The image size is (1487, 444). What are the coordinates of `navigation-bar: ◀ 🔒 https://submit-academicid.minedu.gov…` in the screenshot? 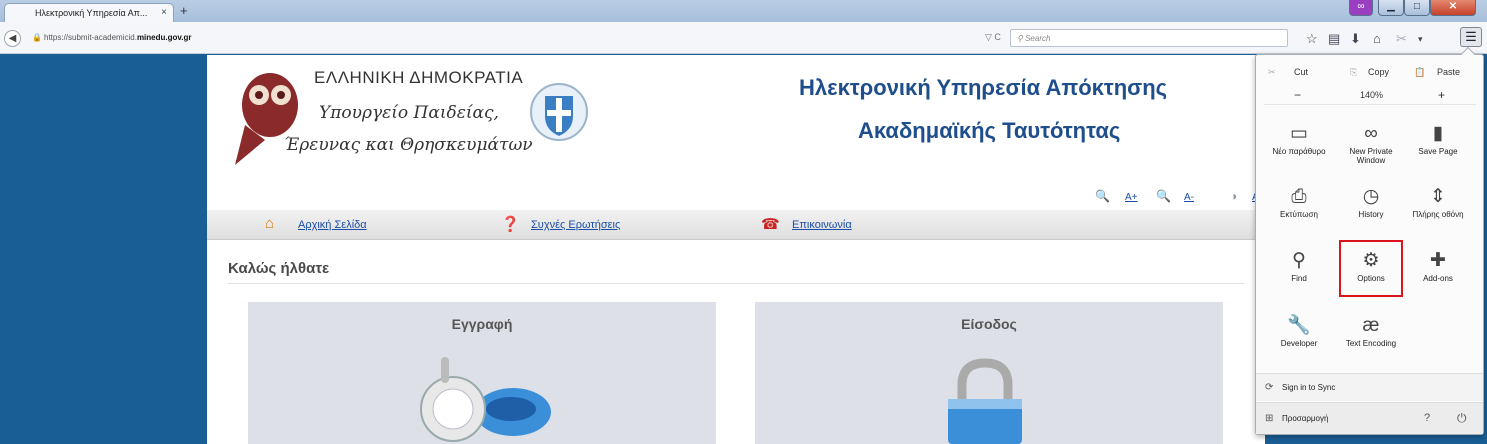 It's located at (743, 38).